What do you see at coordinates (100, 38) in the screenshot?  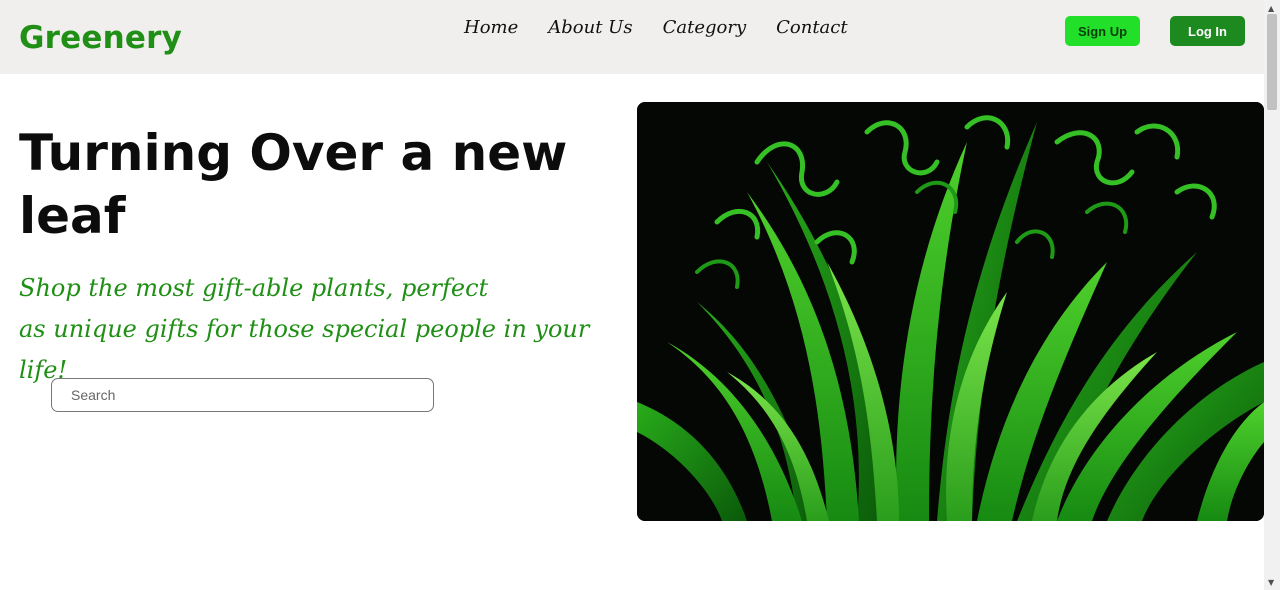 I see `brand-logo: Greenery` at bounding box center [100, 38].